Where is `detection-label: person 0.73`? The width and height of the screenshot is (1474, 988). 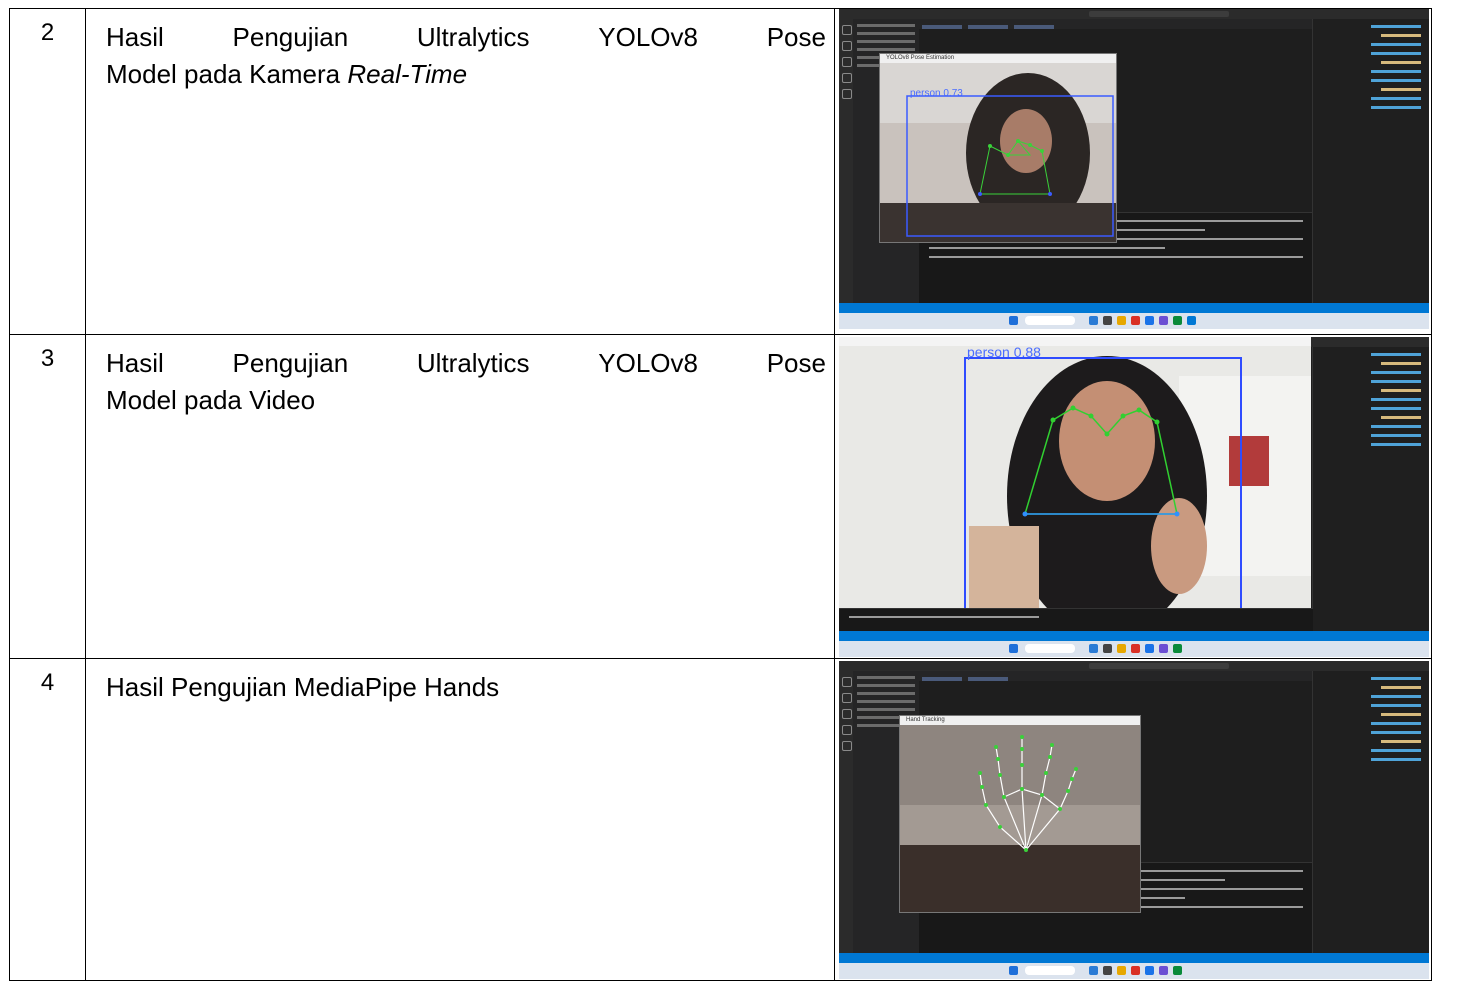 detection-label: person 0.73 is located at coordinates (936, 93).